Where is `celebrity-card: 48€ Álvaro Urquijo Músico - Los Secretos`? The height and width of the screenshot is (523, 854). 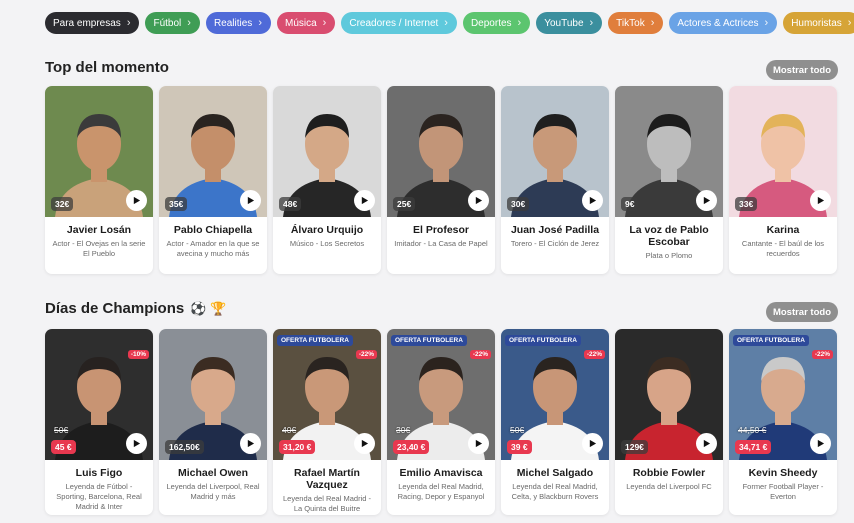 celebrity-card: 48€ Álvaro Urquijo Músico - Los Secretos is located at coordinates (327, 180).